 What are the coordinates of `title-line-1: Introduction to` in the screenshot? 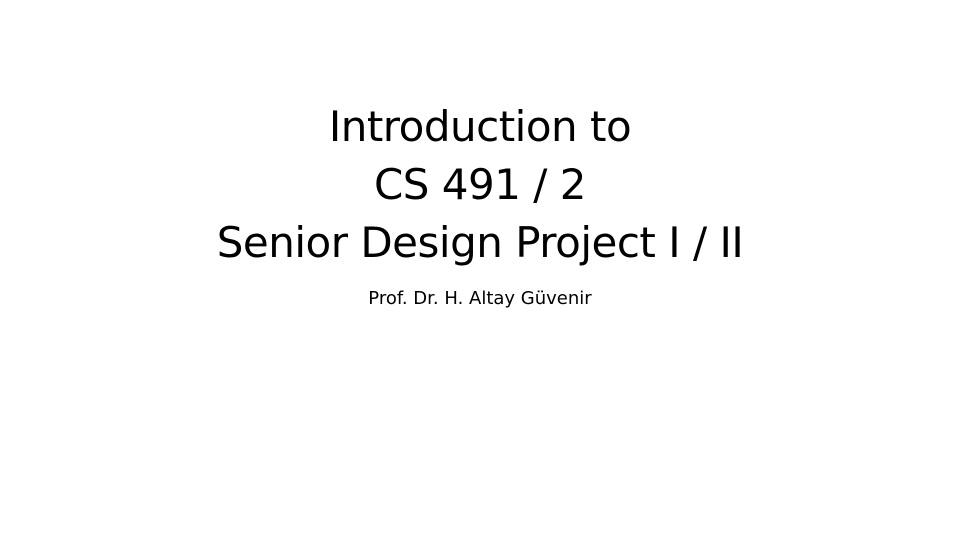 It's located at (480, 126).